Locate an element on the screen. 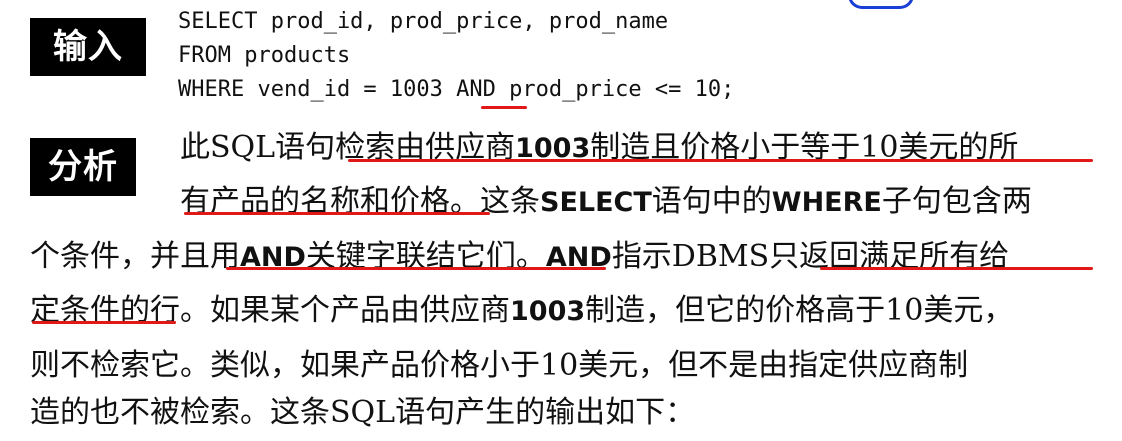  paragraph-line-2: 有产品的名称和价格。这条SELECT语句中的WHERE子句包含两 is located at coordinates (606, 202).